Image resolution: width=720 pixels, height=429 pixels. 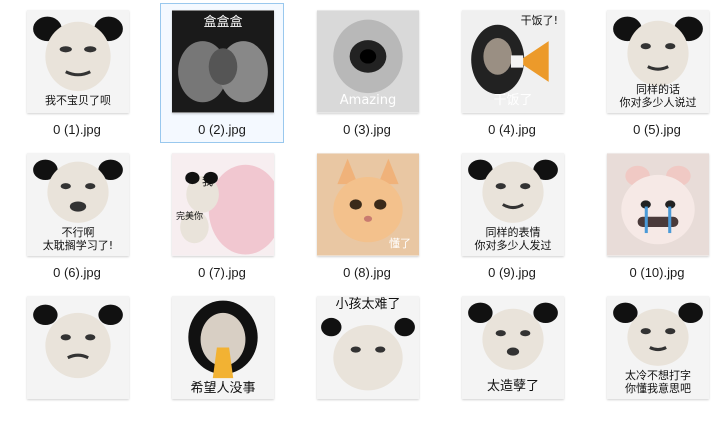 I want to click on file-item: 我不宝贝了呗 0 (1).jpg, so click(x=77, y=73).